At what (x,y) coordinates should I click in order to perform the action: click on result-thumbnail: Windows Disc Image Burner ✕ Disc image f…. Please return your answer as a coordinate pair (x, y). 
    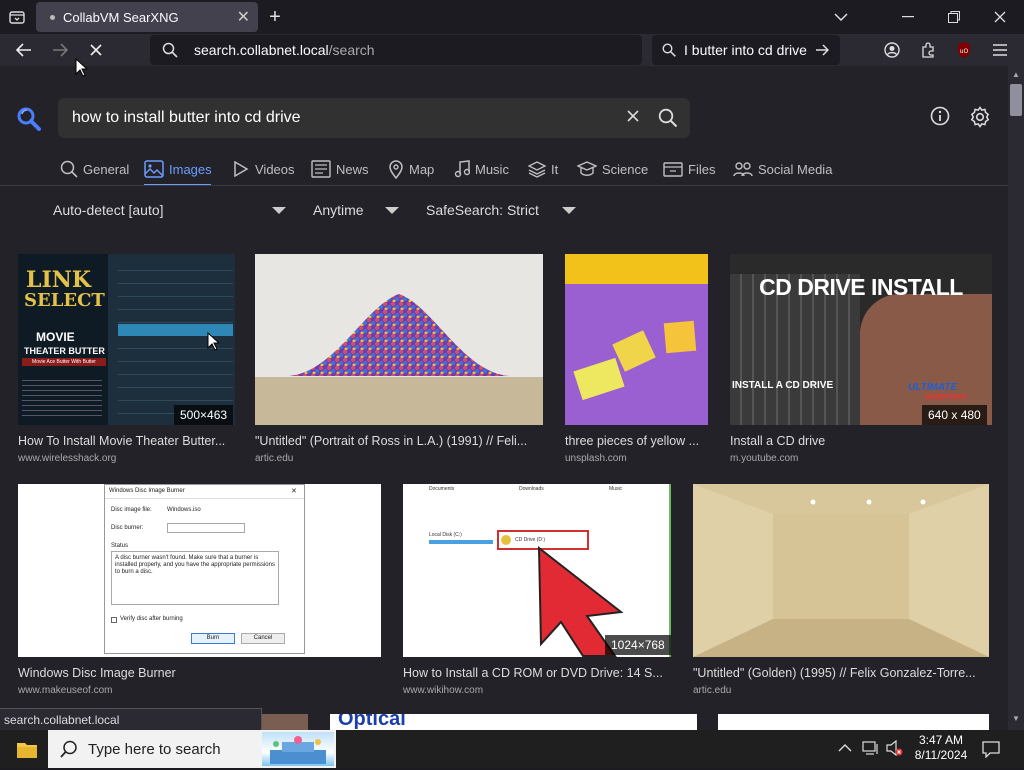
    Looking at the image, I should click on (199, 570).